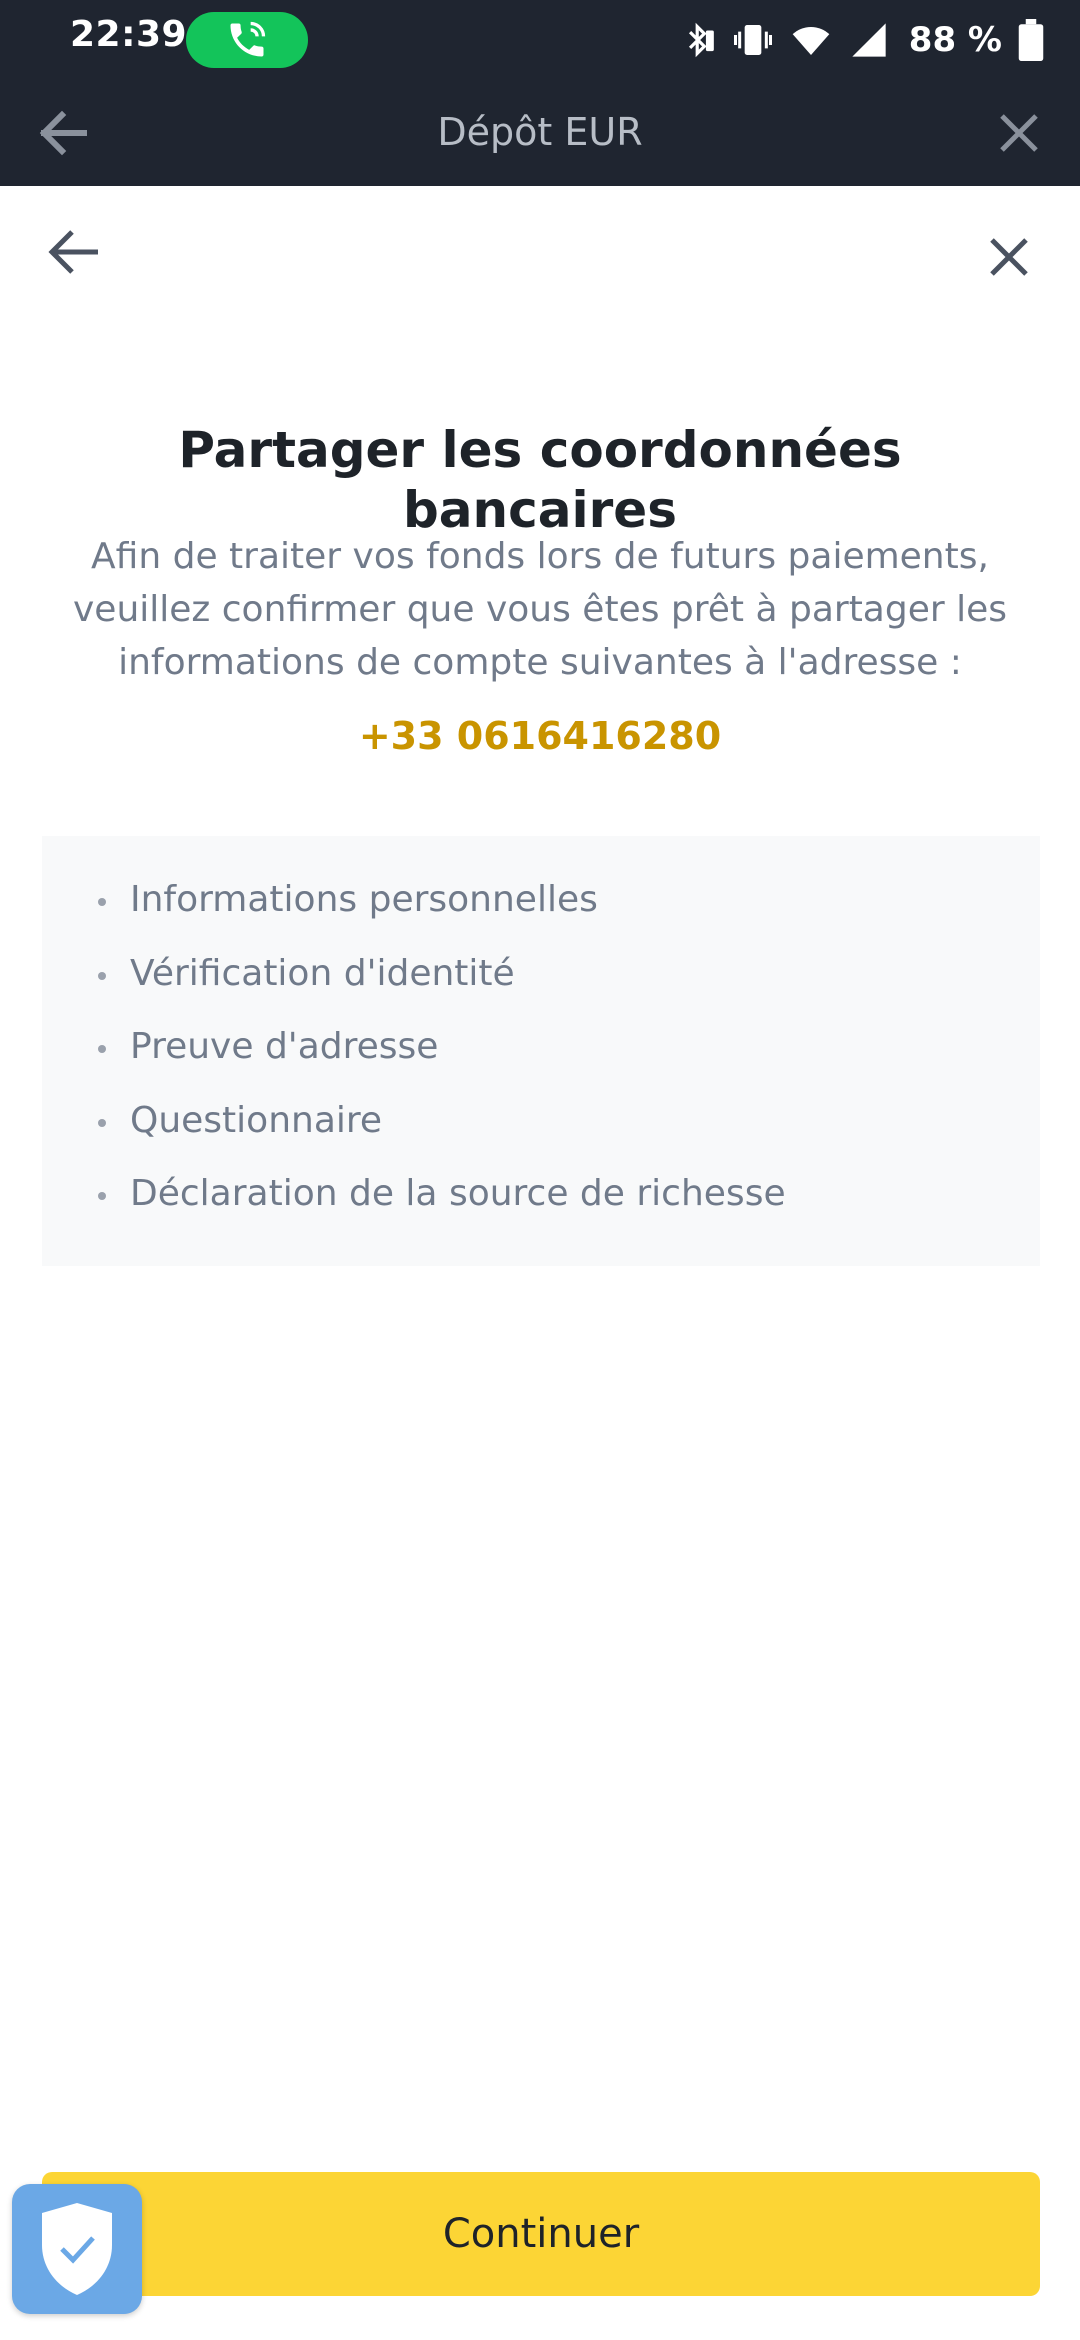 This screenshot has width=1080, height=2340. Describe the element at coordinates (256, 1120) in the screenshot. I see `list-item-label: Questionnaire` at that location.